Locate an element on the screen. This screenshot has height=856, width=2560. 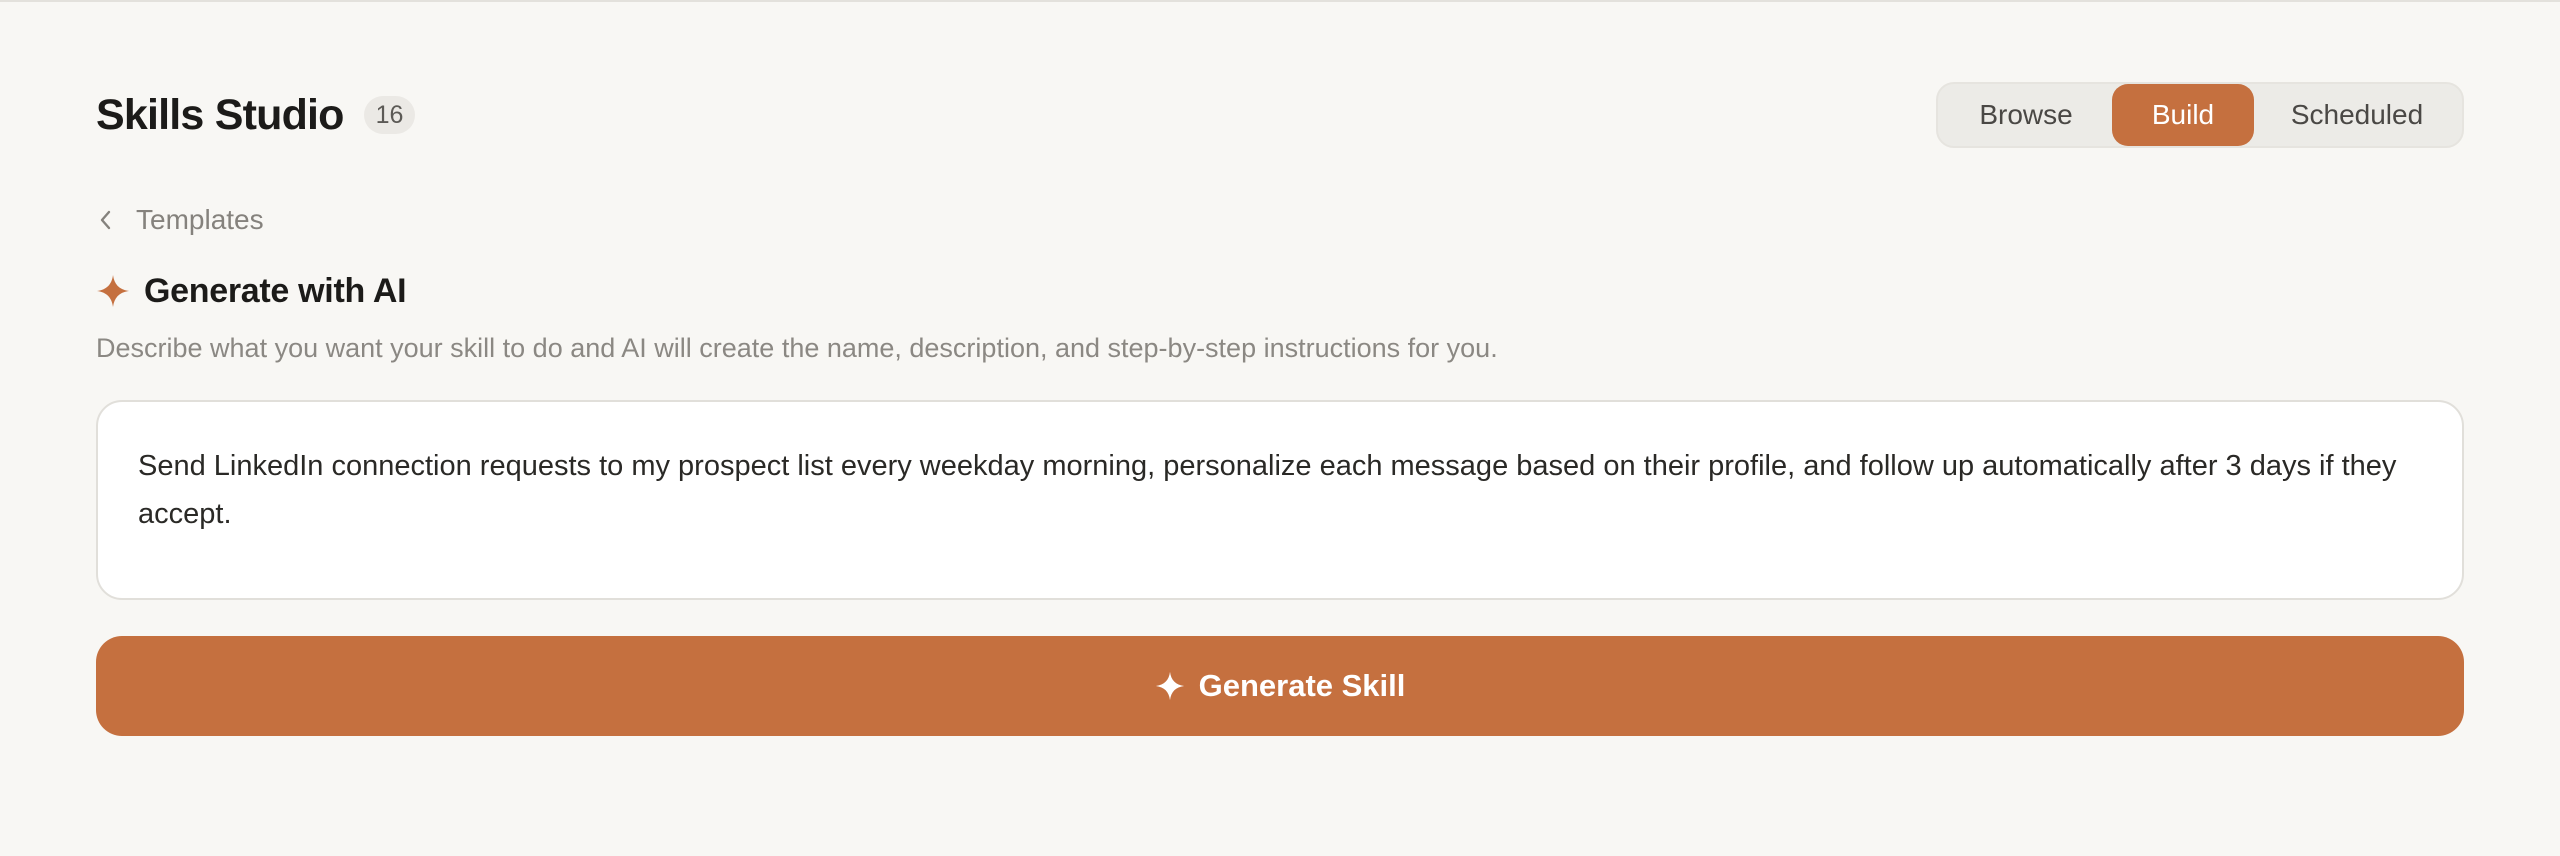
view-switcher: Browse Build Scheduled is located at coordinates (2200, 115).